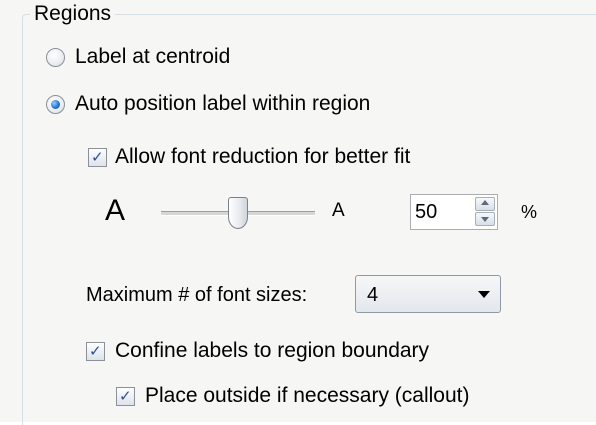 This screenshot has height=425, width=596. I want to click on radio-label-at-centroid: Label at centroid, so click(138, 57).